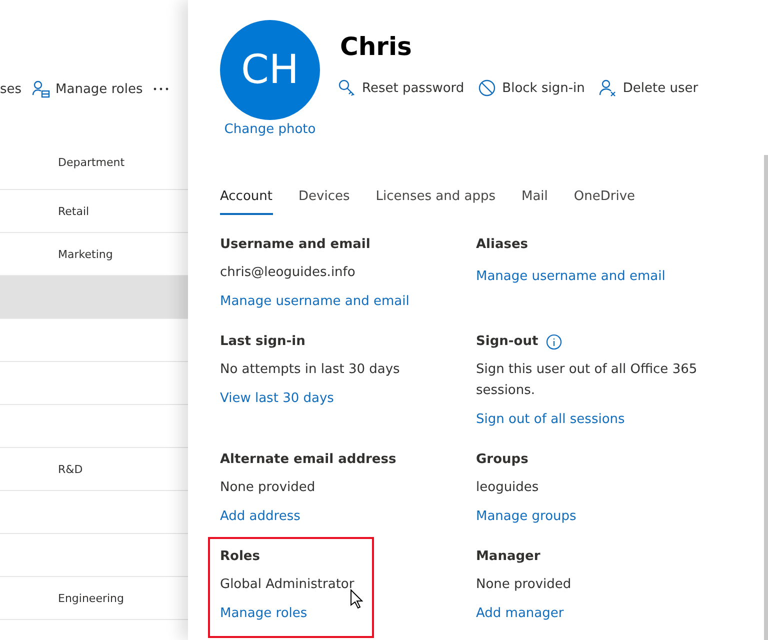  I want to click on avatar: CH, so click(270, 70).